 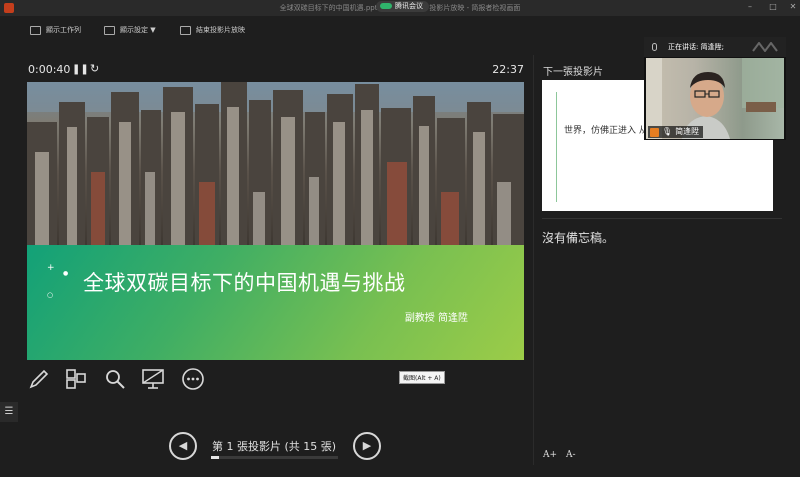 What do you see at coordinates (508, 69) in the screenshot?
I see `current-time: 22:37` at bounding box center [508, 69].